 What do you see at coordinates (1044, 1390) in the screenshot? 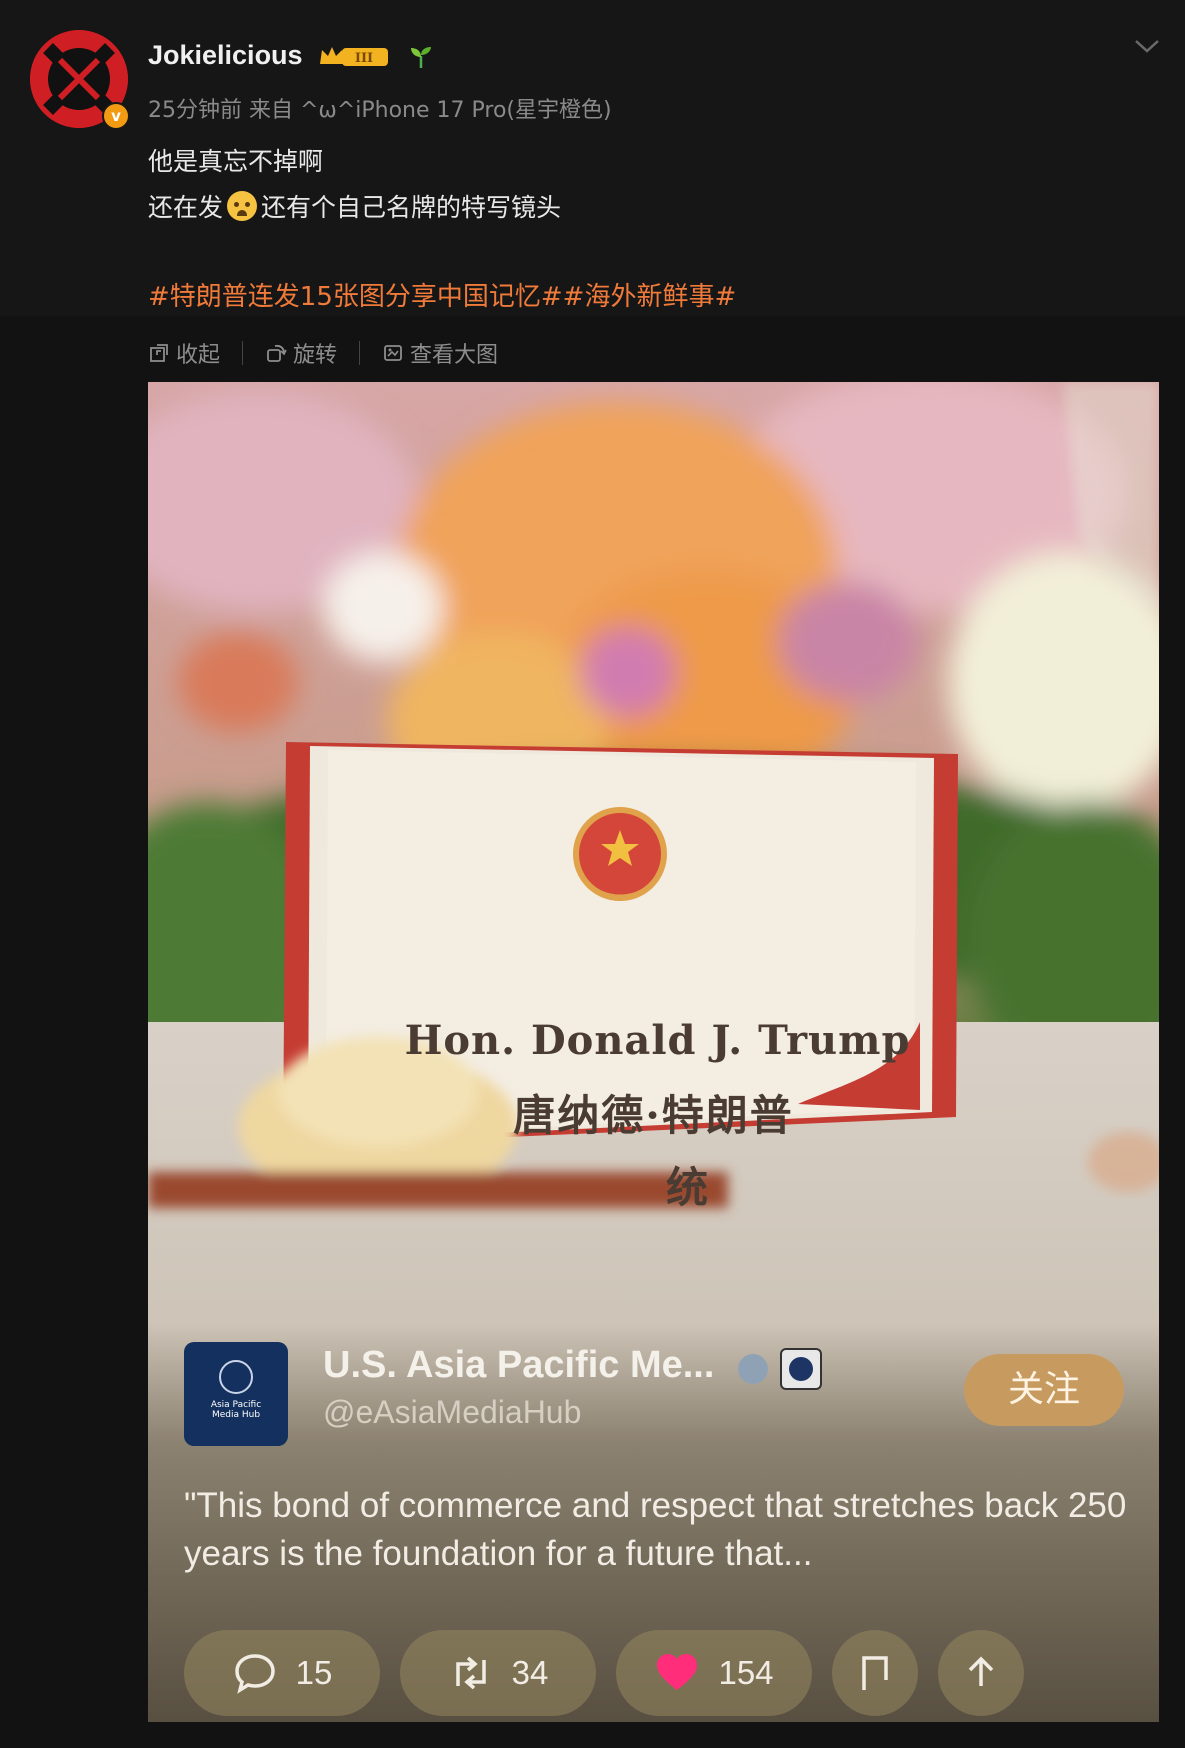
I see `follow-button: 关注` at bounding box center [1044, 1390].